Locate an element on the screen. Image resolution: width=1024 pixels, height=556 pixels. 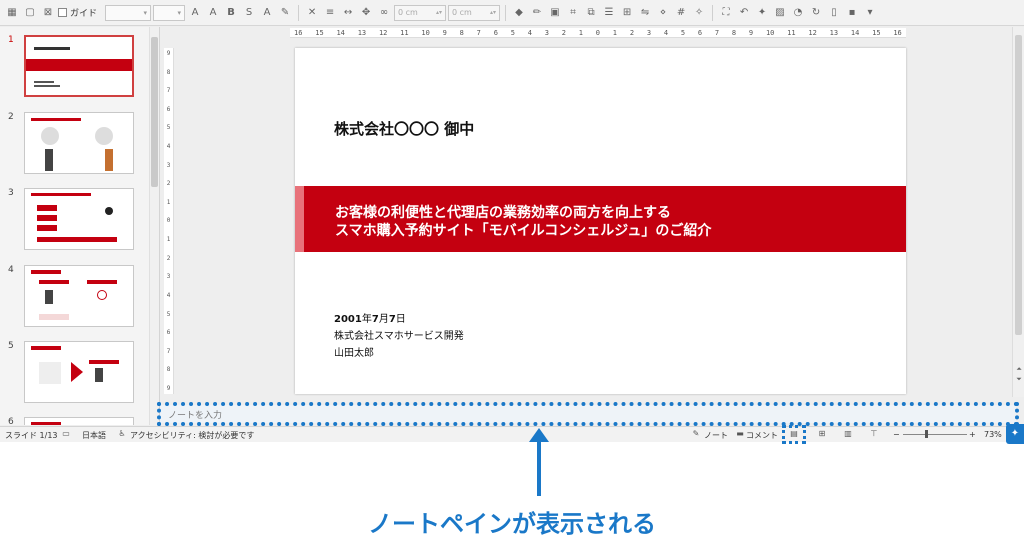
previous-slide-icon: ⏶ is located at coordinates (1019, 369).